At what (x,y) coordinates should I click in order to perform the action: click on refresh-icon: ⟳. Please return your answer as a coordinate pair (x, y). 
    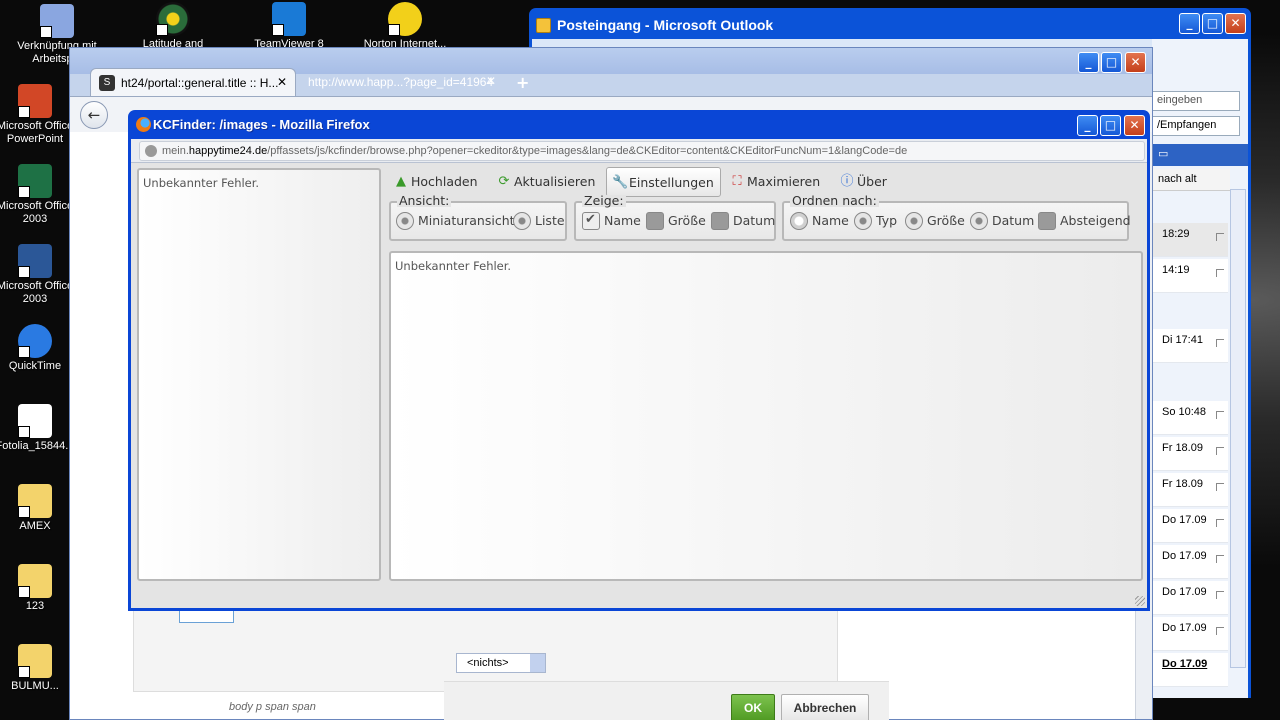
    Looking at the image, I should click on (504, 181).